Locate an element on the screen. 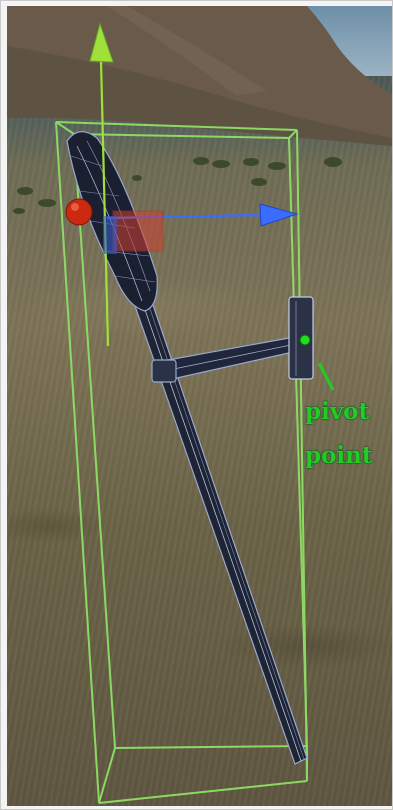 Image resolution: width=393 pixels, height=810 pixels. pivot-dot-icon is located at coordinates (305, 340).